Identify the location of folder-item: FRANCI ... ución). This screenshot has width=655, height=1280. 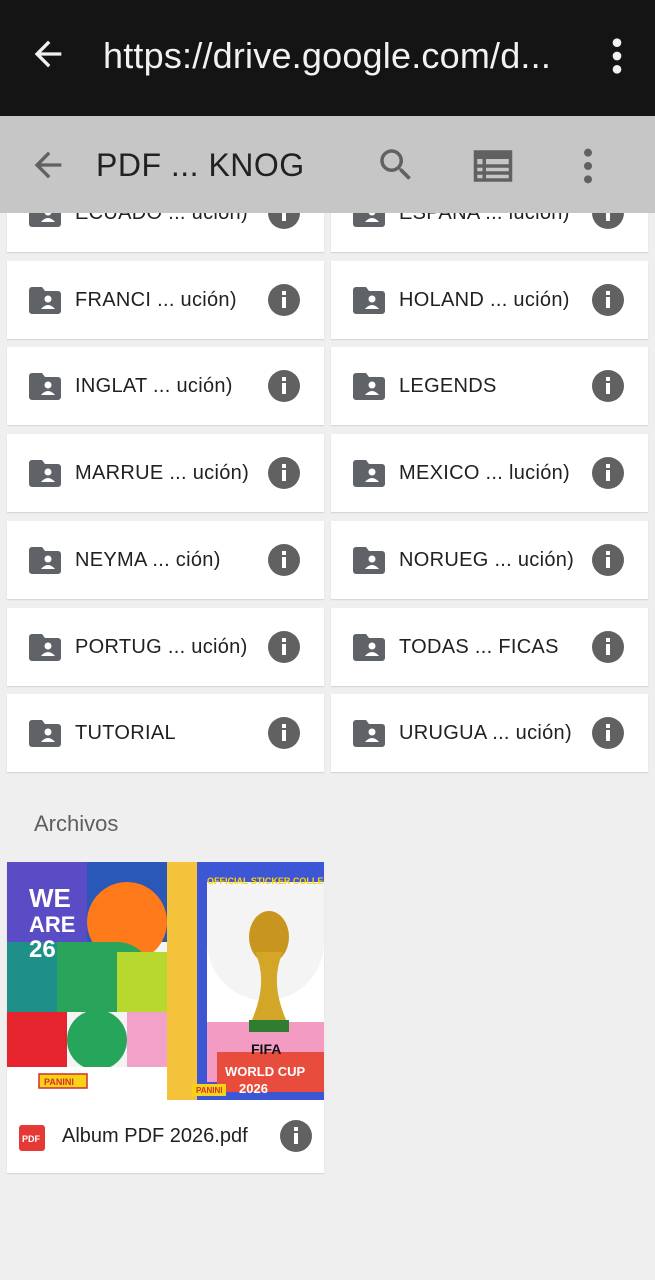
(165, 299).